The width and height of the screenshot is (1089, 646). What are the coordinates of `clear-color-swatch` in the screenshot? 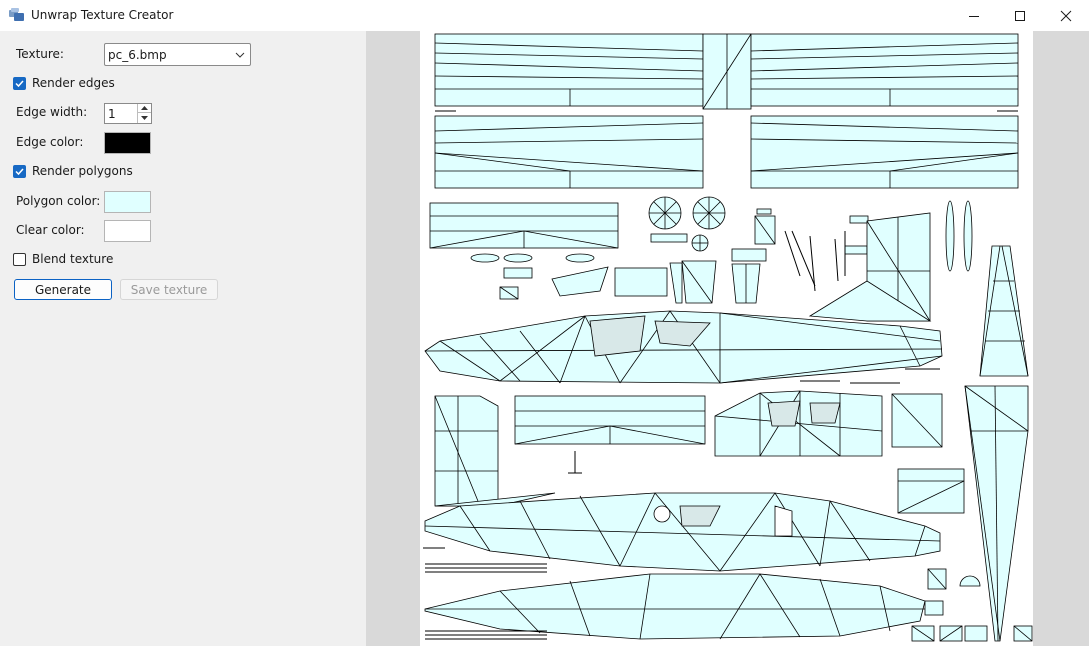 It's located at (127, 231).